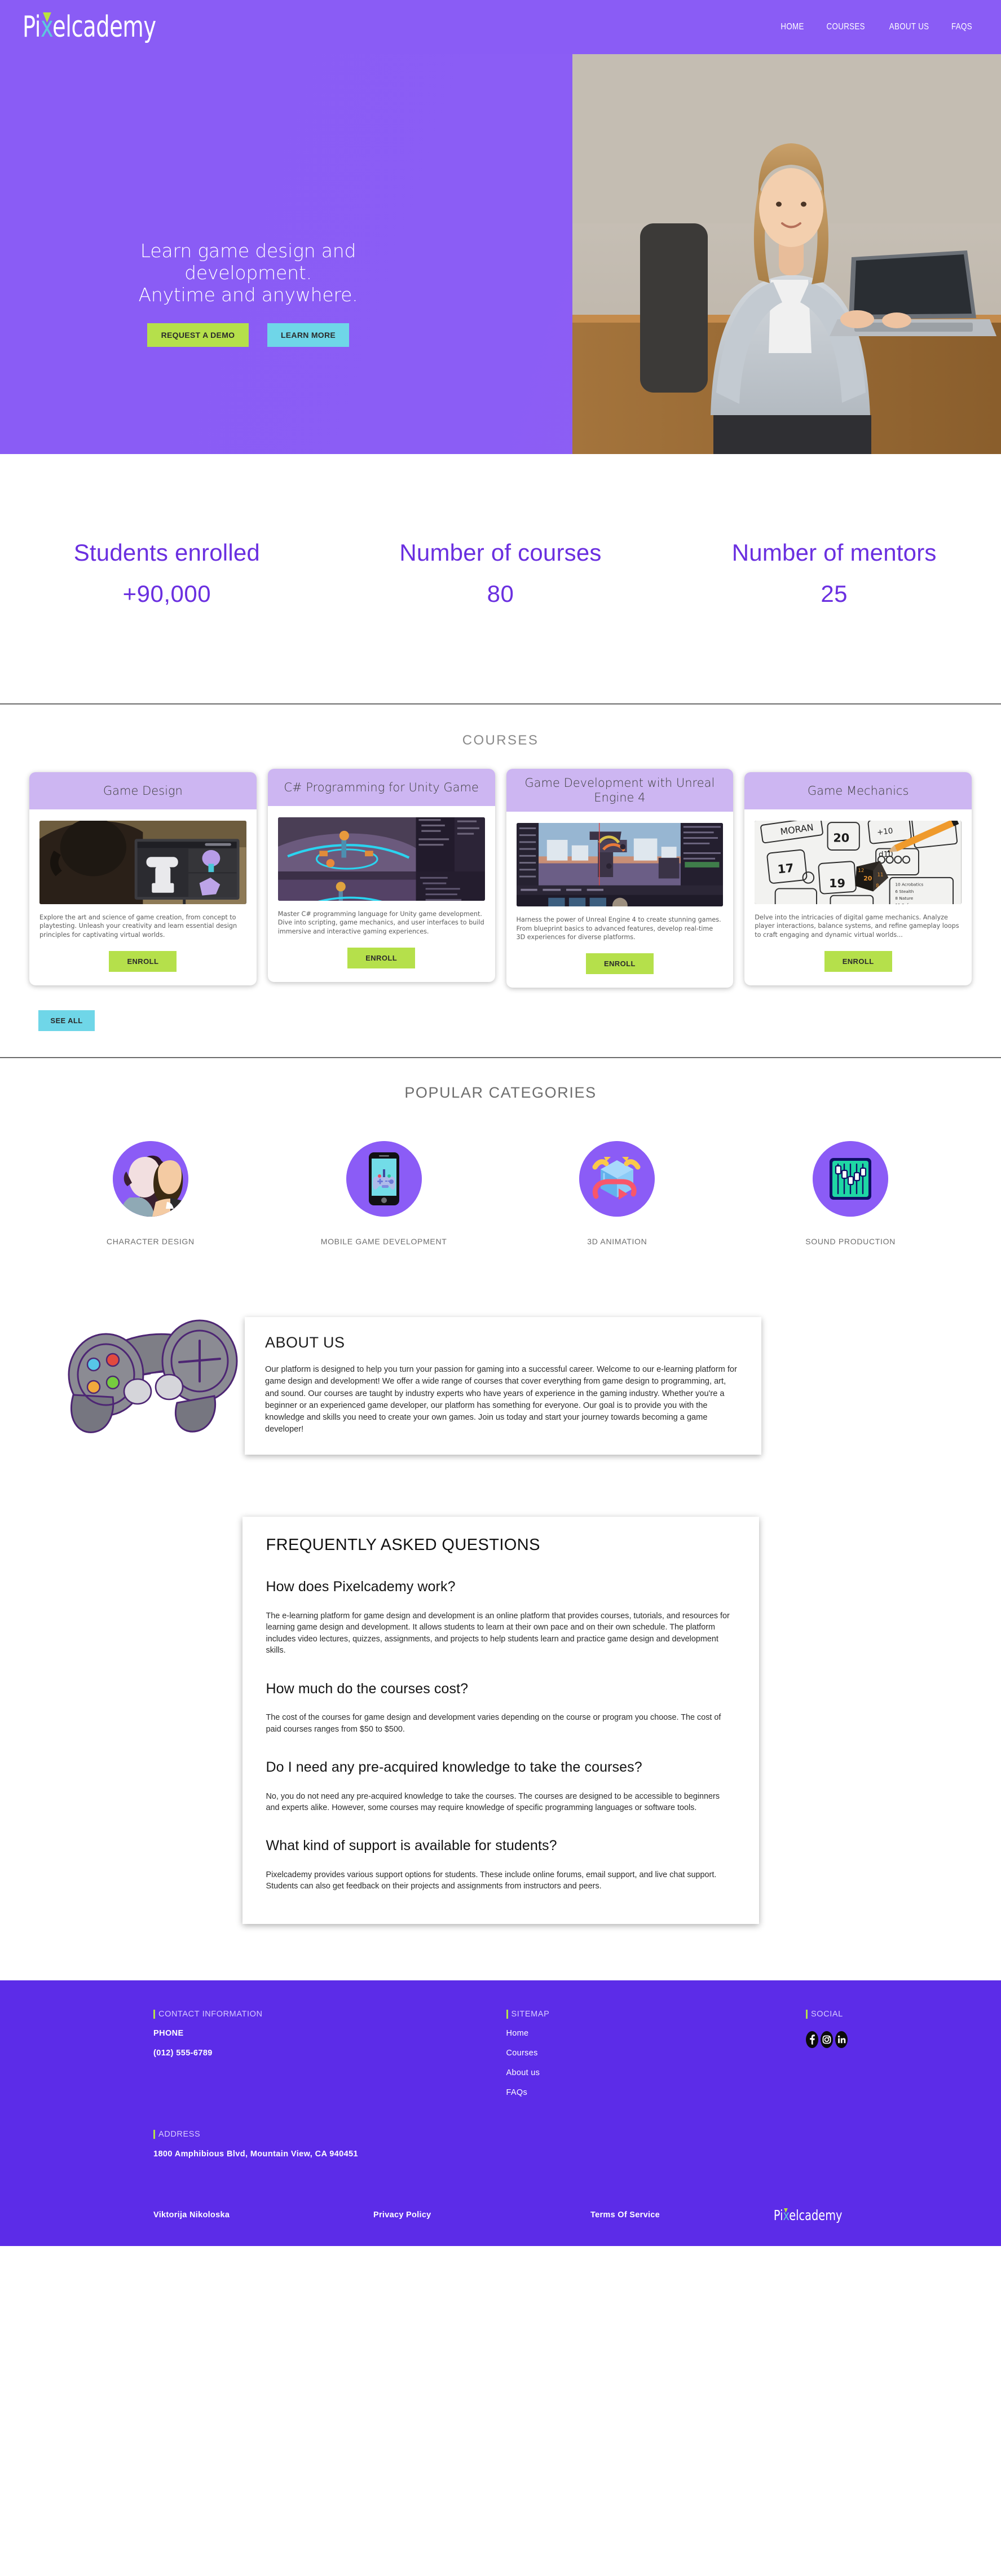 This screenshot has width=1001, height=2576. I want to click on logo-text-rest: elcademy, so click(104, 27).